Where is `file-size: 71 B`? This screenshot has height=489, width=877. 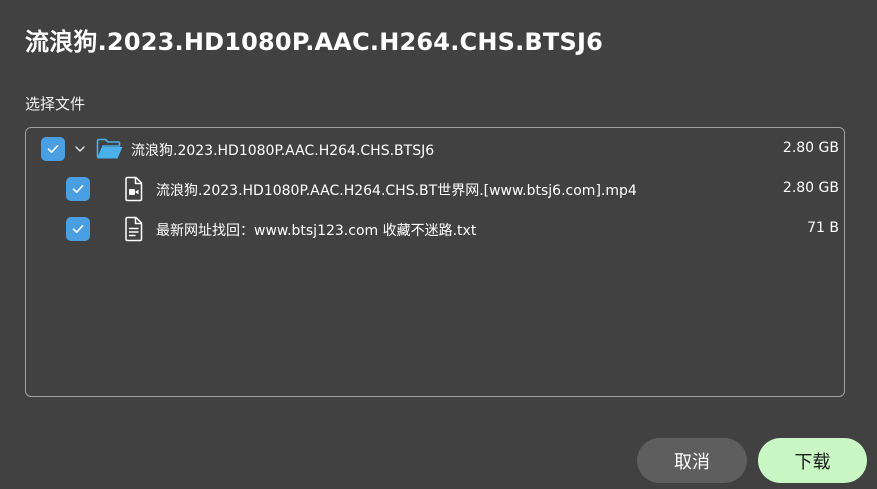
file-size: 71 B is located at coordinates (823, 228).